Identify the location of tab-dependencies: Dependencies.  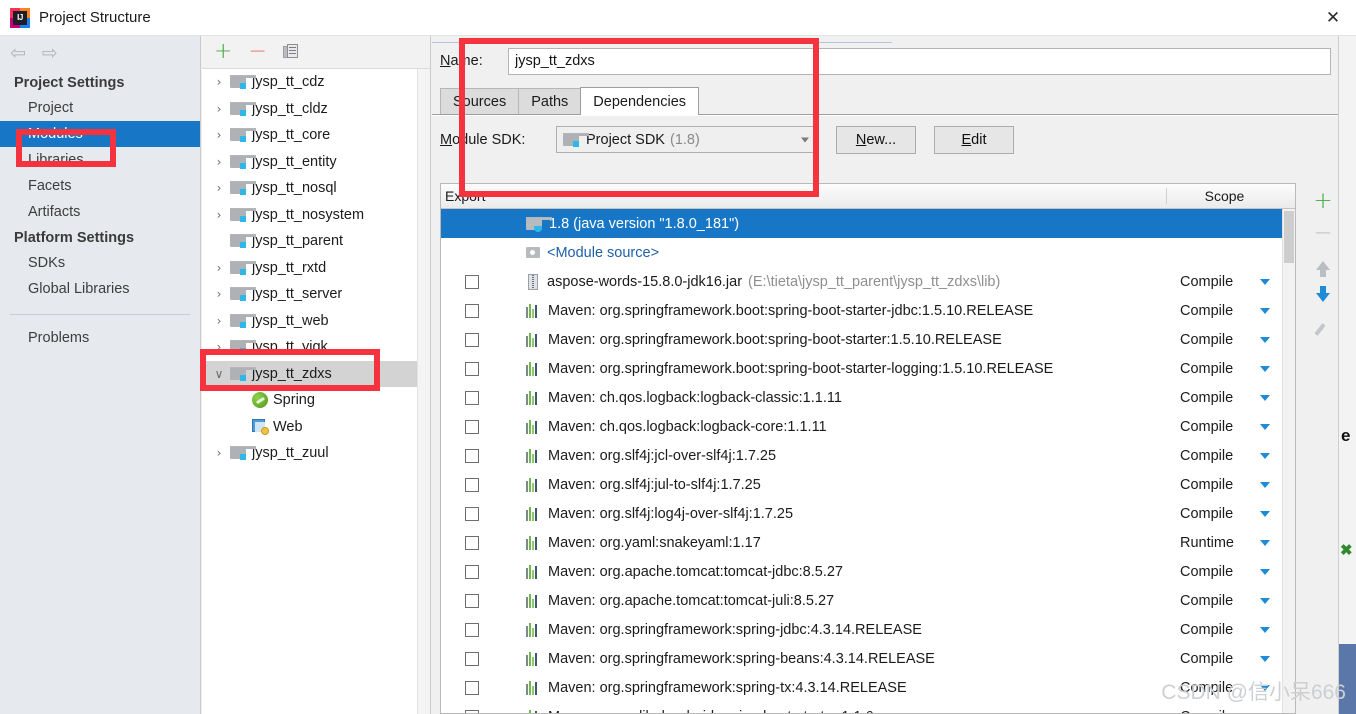
(640, 101).